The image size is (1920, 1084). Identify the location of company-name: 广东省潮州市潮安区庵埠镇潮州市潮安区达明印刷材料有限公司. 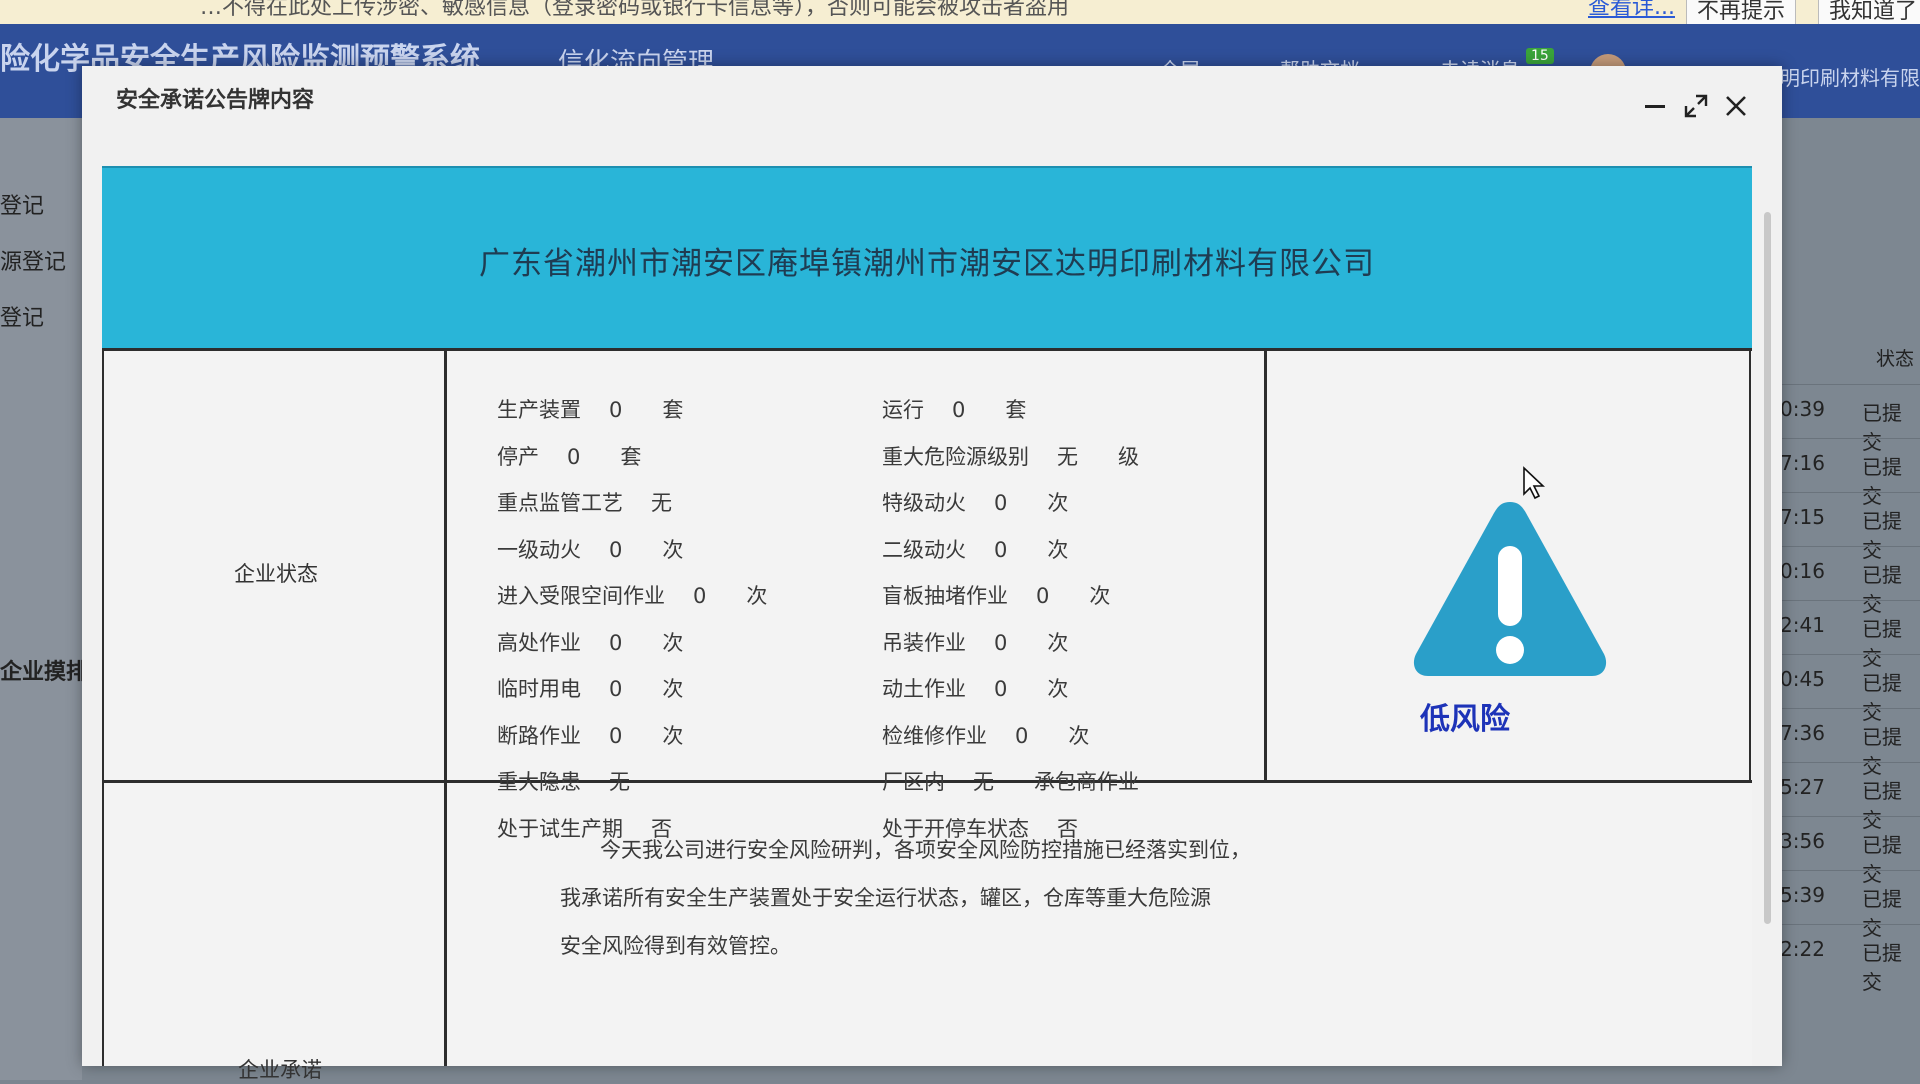
(927, 264).